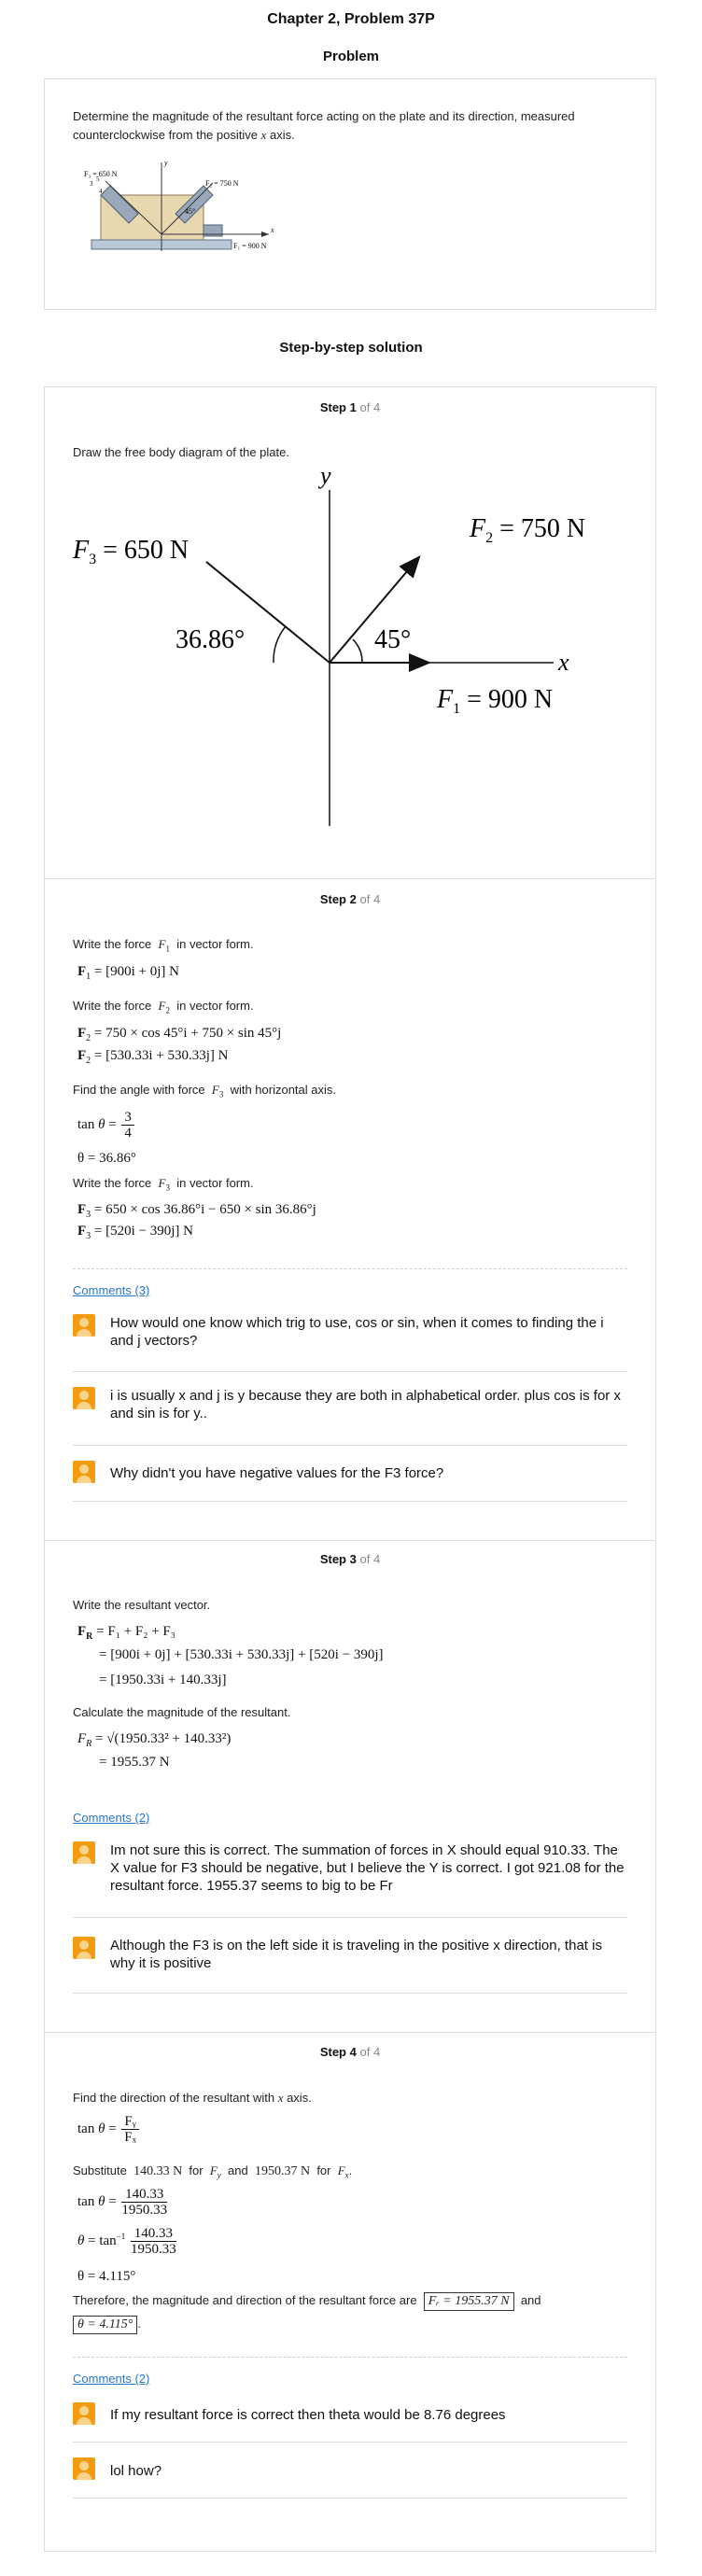  What do you see at coordinates (563, 662) in the screenshot?
I see `fbd-x-label: x` at bounding box center [563, 662].